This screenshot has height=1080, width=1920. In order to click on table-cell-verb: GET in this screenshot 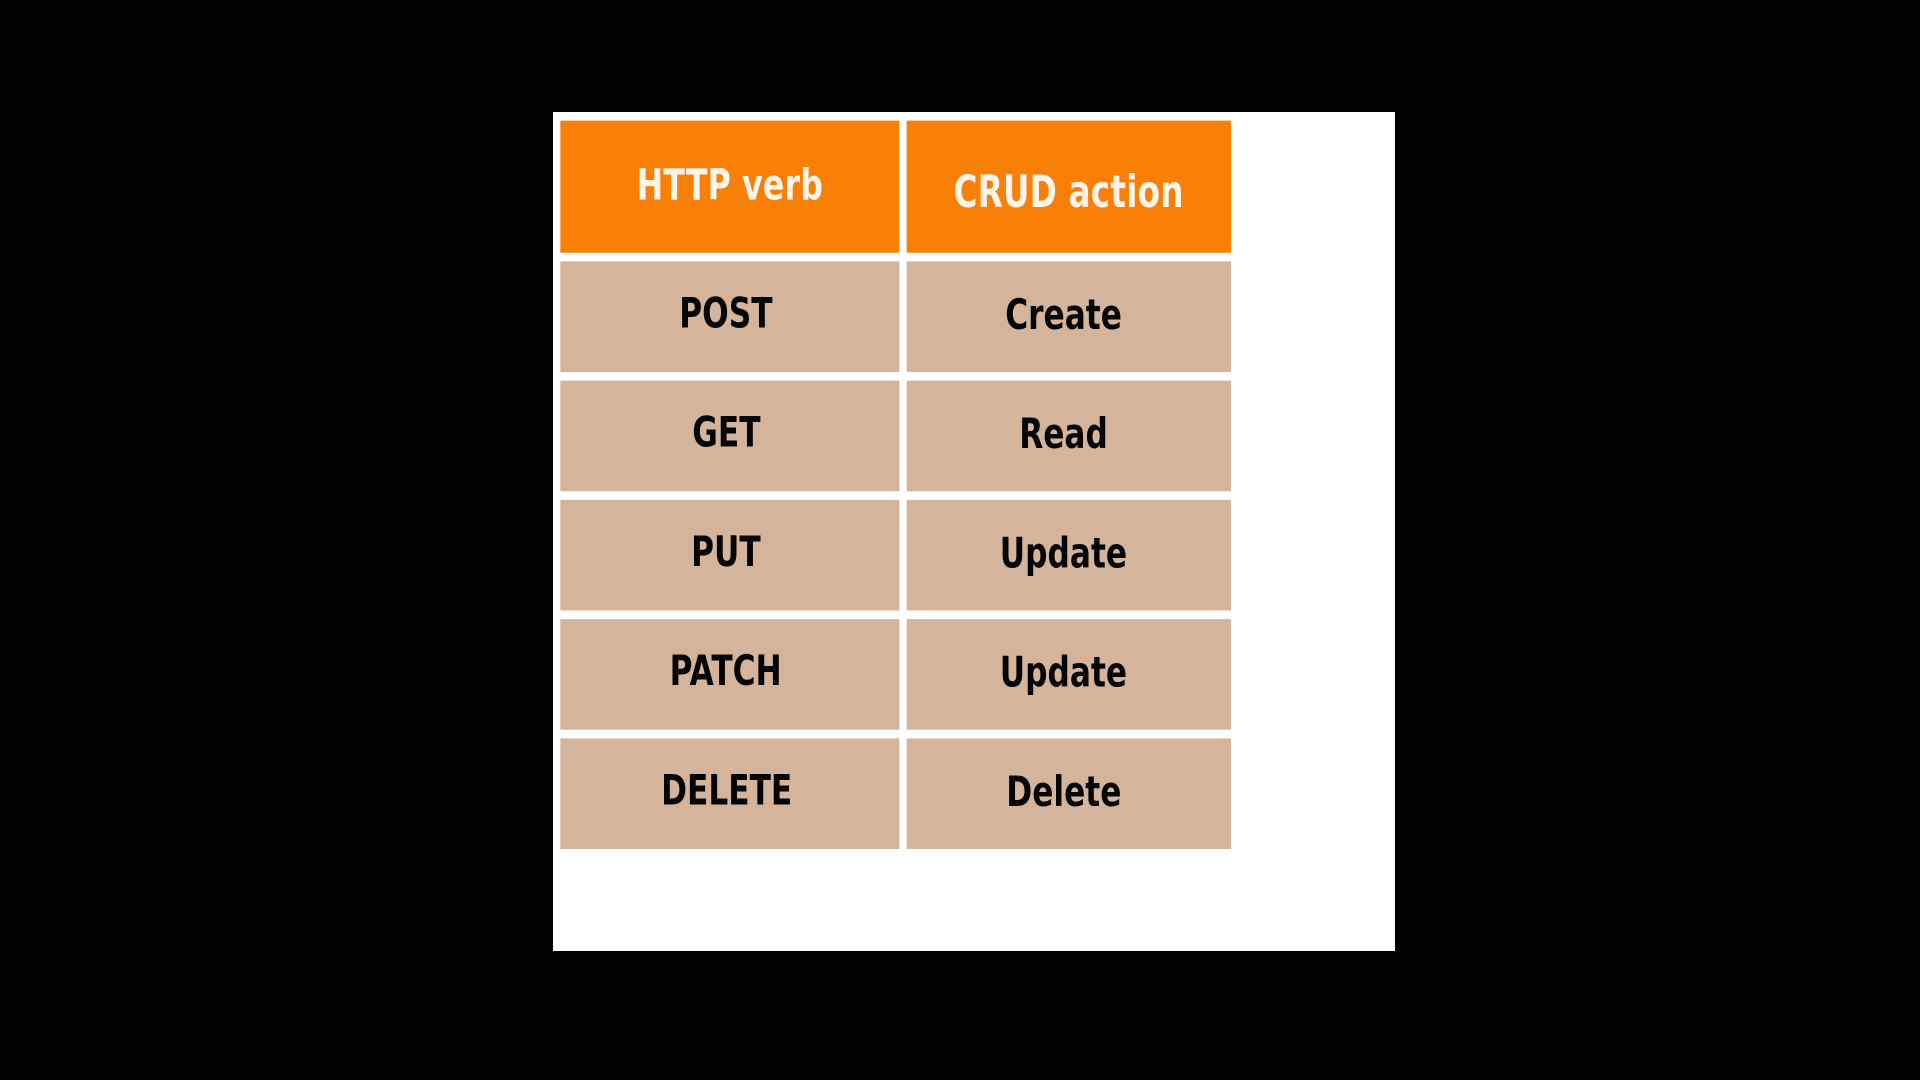, I will do `click(730, 436)`.